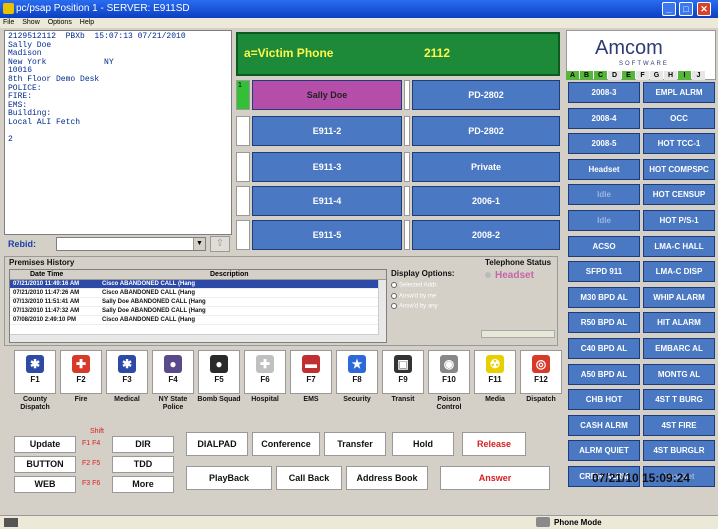  I want to click on emergency-button-f4: ● F4, so click(173, 372).